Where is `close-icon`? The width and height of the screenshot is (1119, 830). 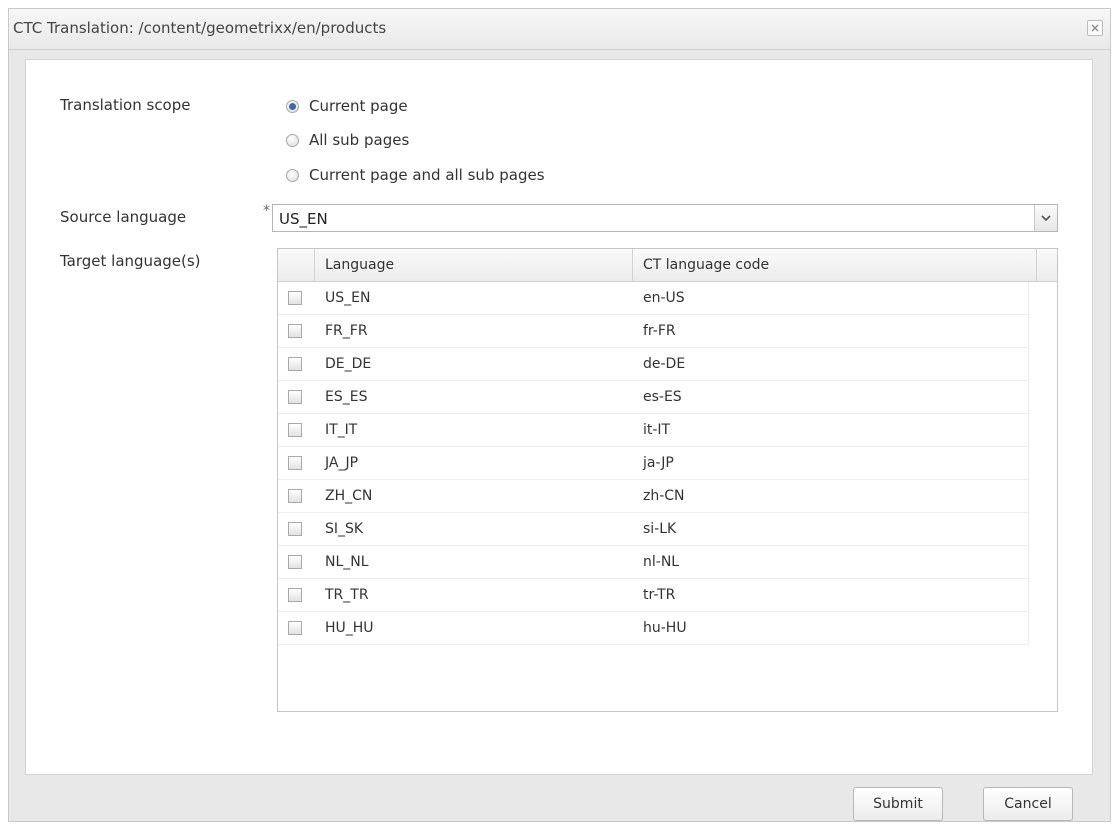
close-icon is located at coordinates (1095, 28).